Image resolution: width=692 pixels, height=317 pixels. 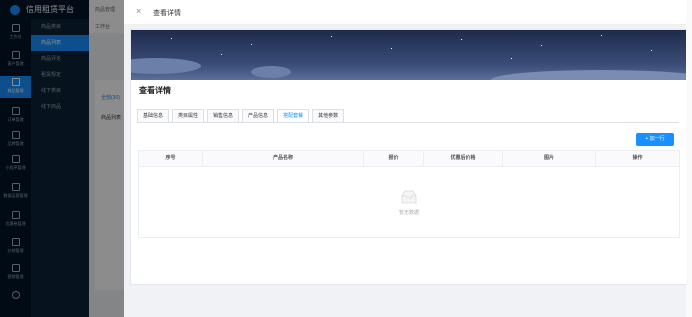 I want to click on empty-text: 暂无数据, so click(x=408, y=213).